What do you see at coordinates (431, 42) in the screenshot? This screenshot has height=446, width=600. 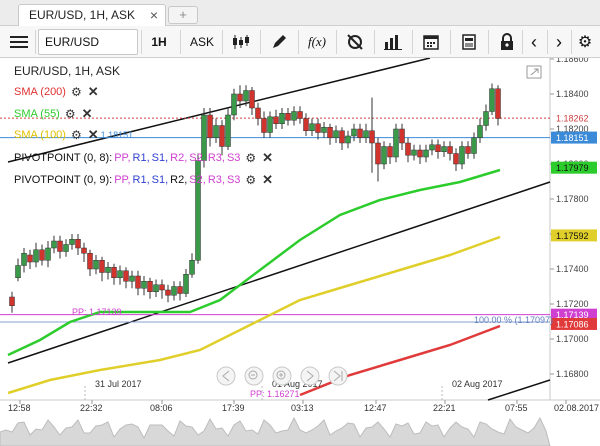 I see `calendar-button` at bounding box center [431, 42].